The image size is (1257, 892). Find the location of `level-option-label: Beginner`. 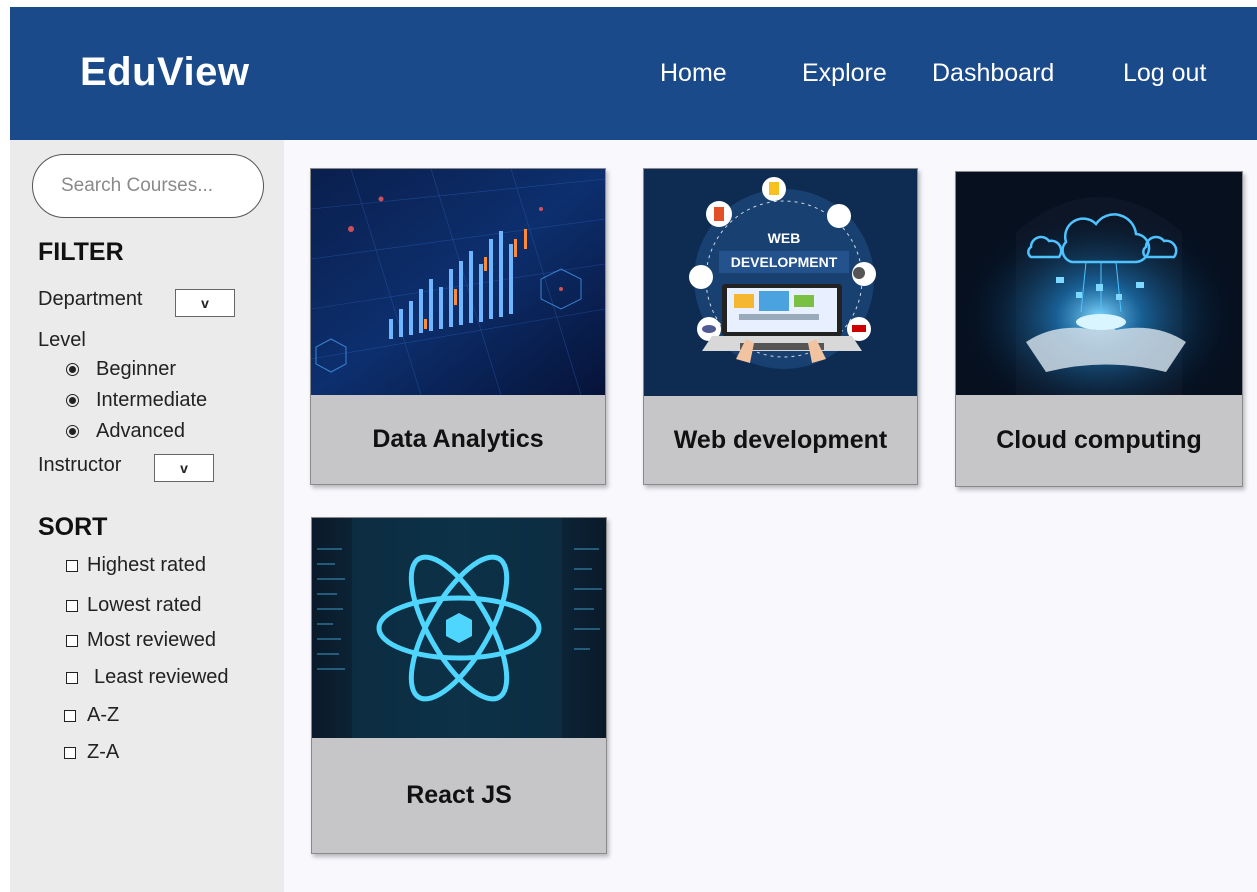

level-option-label: Beginner is located at coordinates (136, 369).